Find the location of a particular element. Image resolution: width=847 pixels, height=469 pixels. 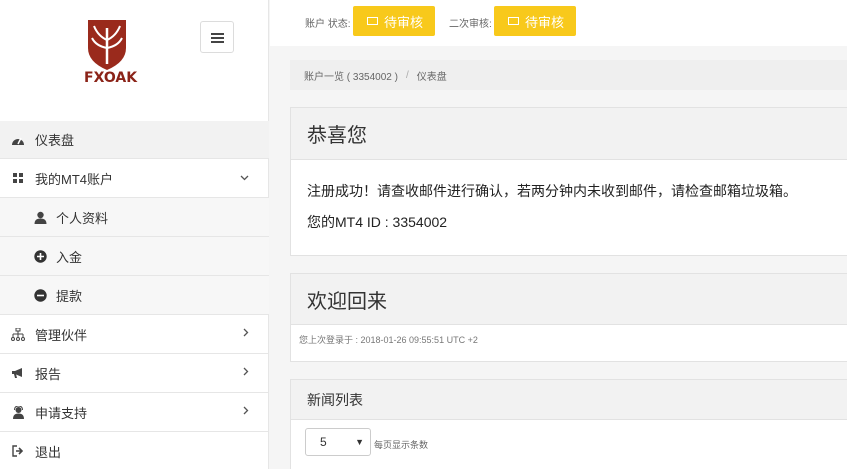

brand-name: FXOAK is located at coordinates (111, 78).